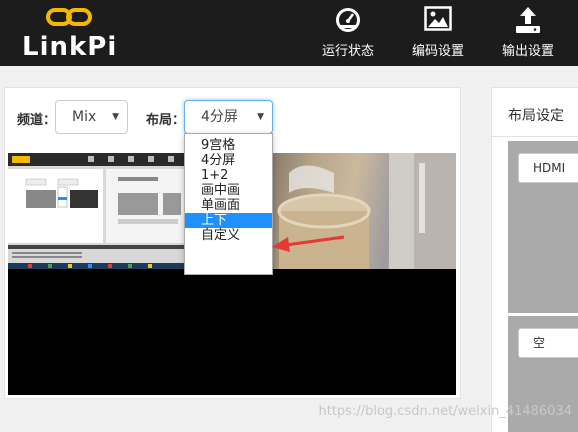  What do you see at coordinates (438, 33) in the screenshot?
I see `nav-encode: 编码设置` at bounding box center [438, 33].